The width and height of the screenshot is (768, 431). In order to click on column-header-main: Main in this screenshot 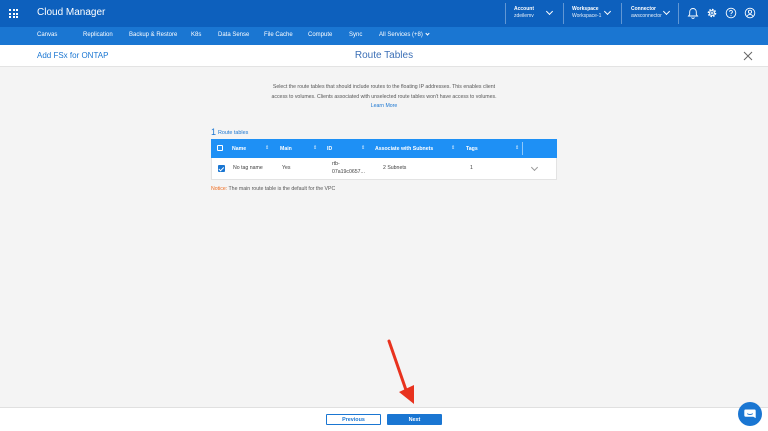, I will do `click(286, 149)`.